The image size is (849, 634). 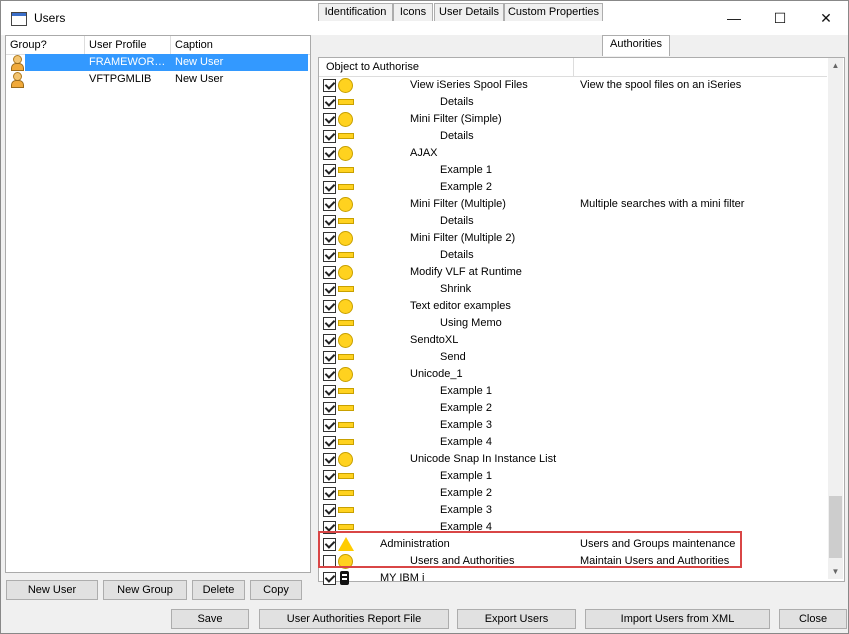 What do you see at coordinates (17, 63) in the screenshot?
I see `user-icon` at bounding box center [17, 63].